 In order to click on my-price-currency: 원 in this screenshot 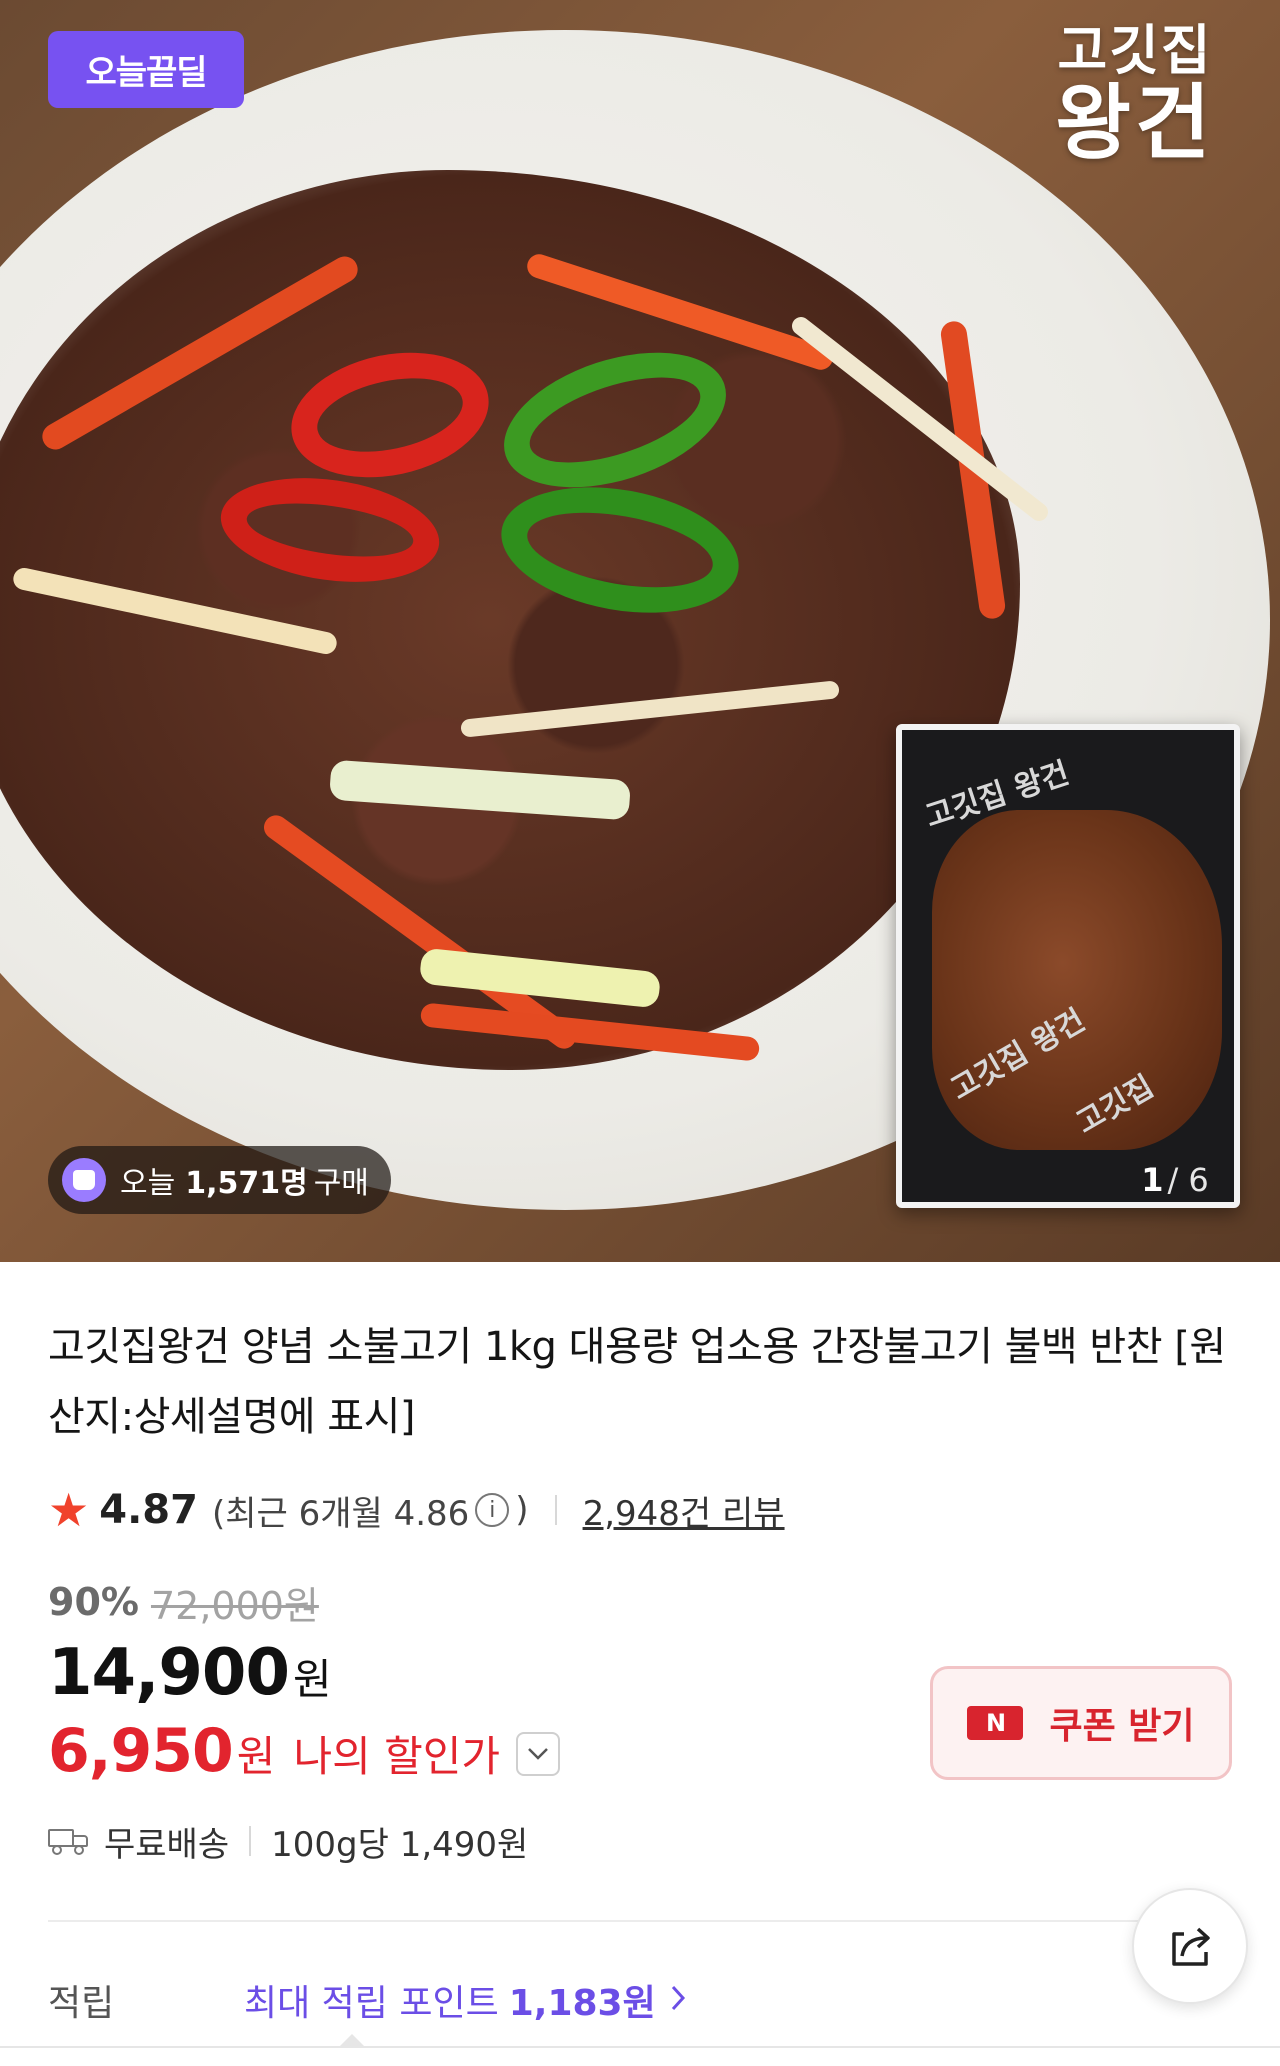, I will do `click(256, 1756)`.